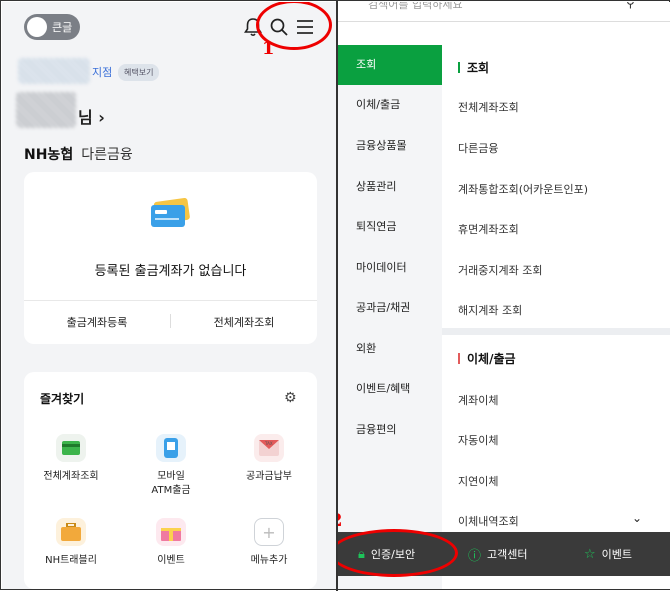 The height and width of the screenshot is (591, 670). I want to click on account-card-icon, so click(71, 448).